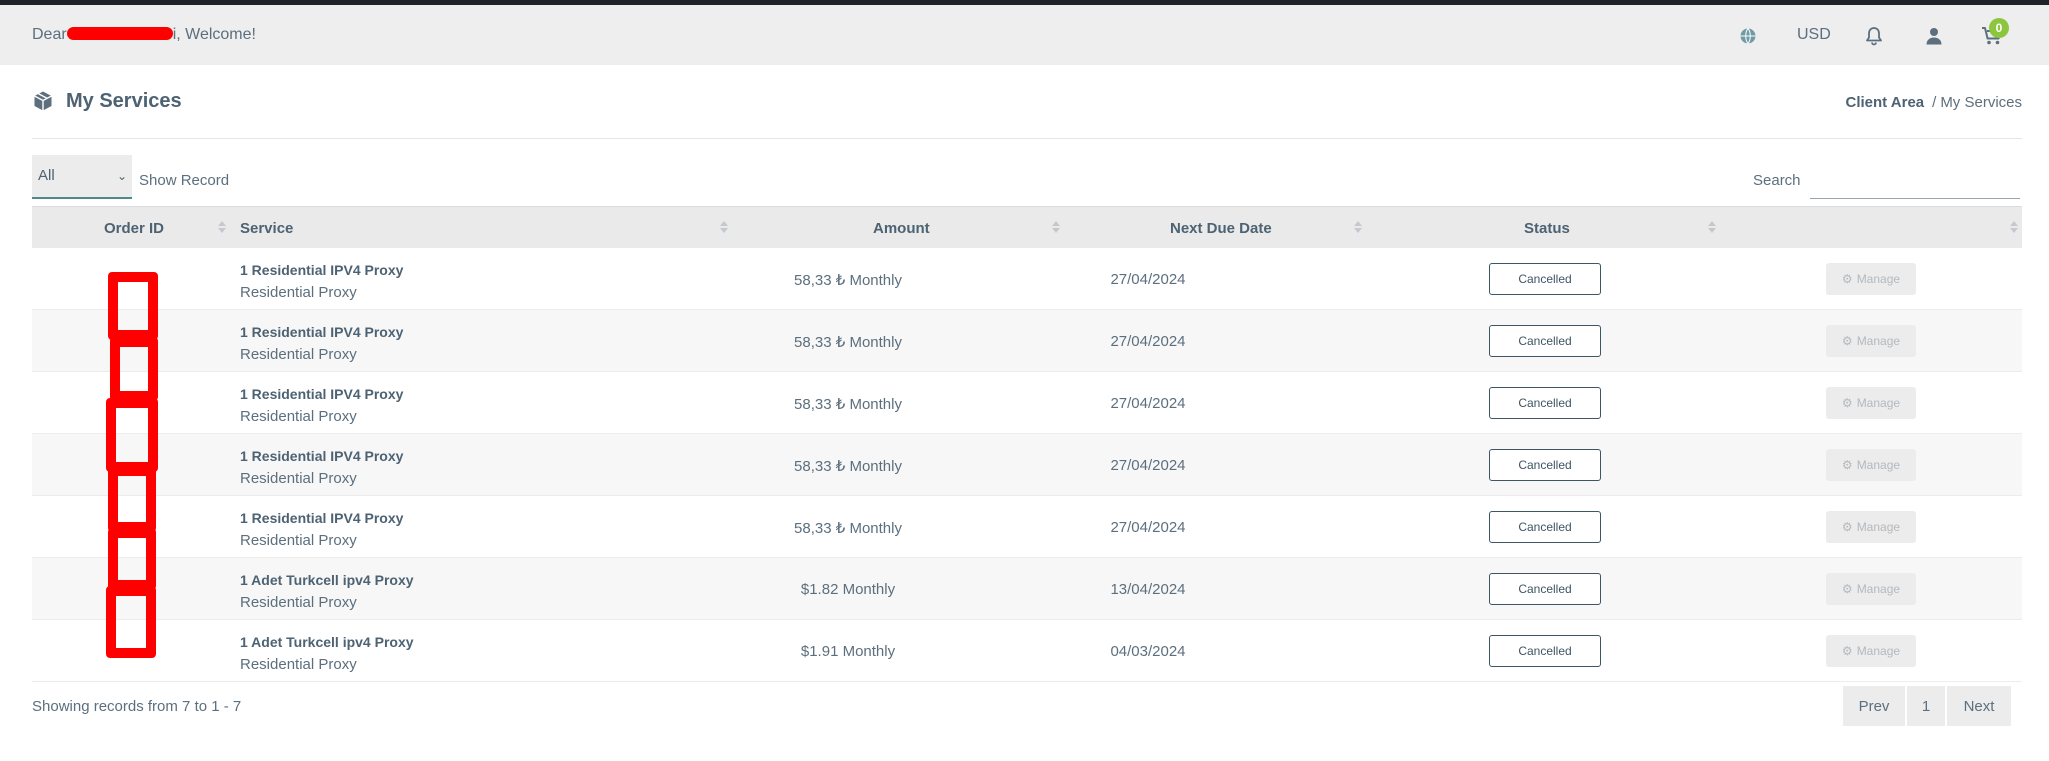  I want to click on filter-selected-value: All, so click(46, 175).